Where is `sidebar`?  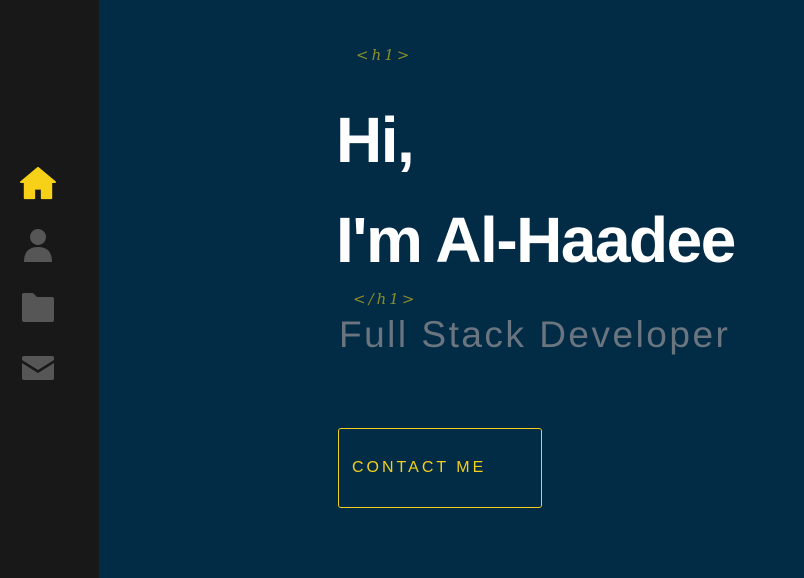
sidebar is located at coordinates (49, 289).